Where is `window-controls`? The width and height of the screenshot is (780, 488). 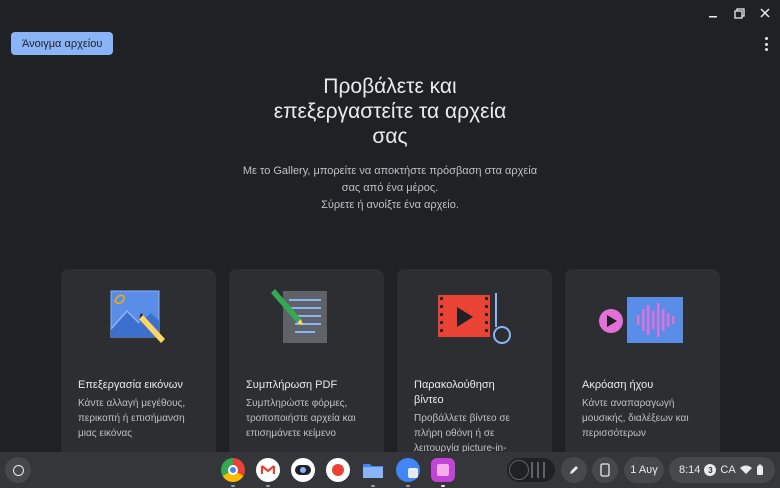
window-controls is located at coordinates (739, 13).